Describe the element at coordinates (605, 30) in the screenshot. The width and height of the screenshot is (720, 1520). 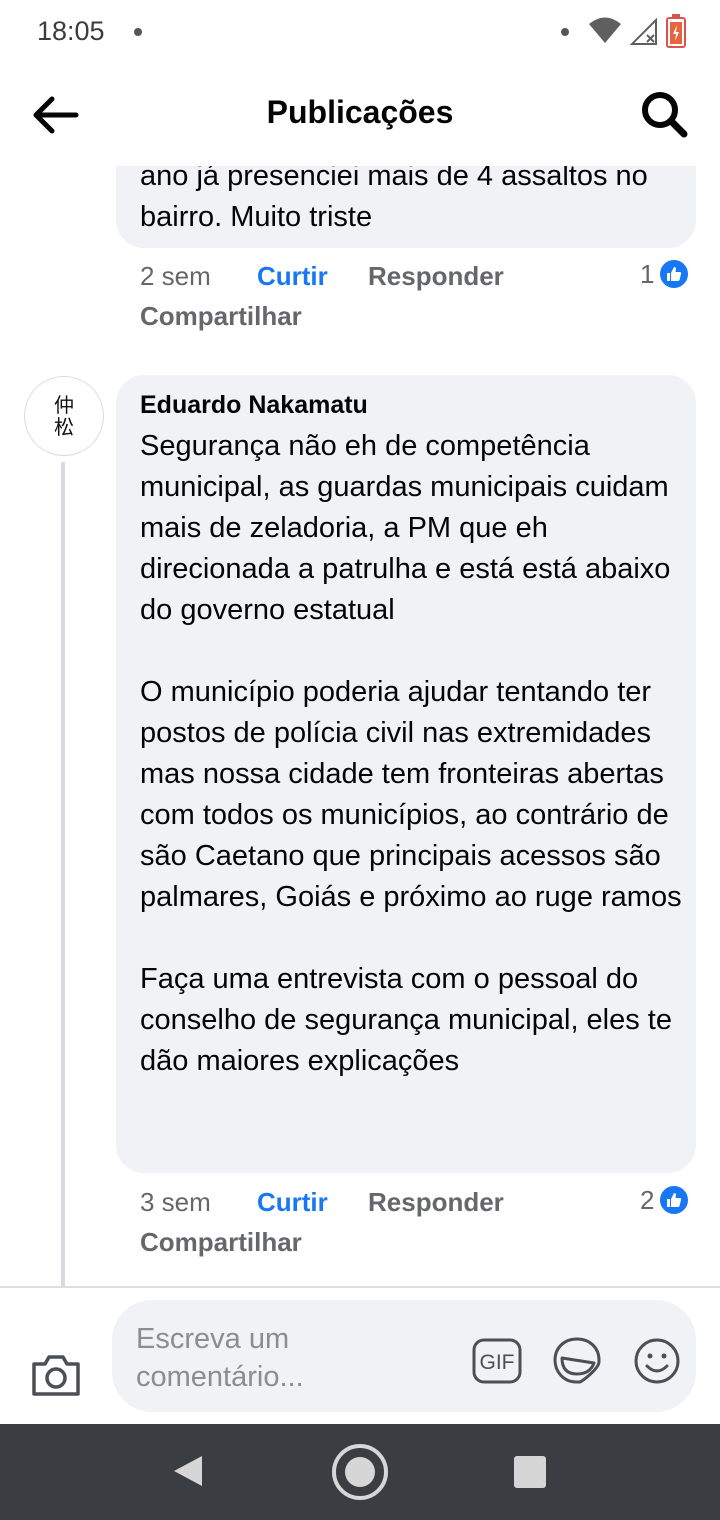
I see `wifi-icon` at that location.